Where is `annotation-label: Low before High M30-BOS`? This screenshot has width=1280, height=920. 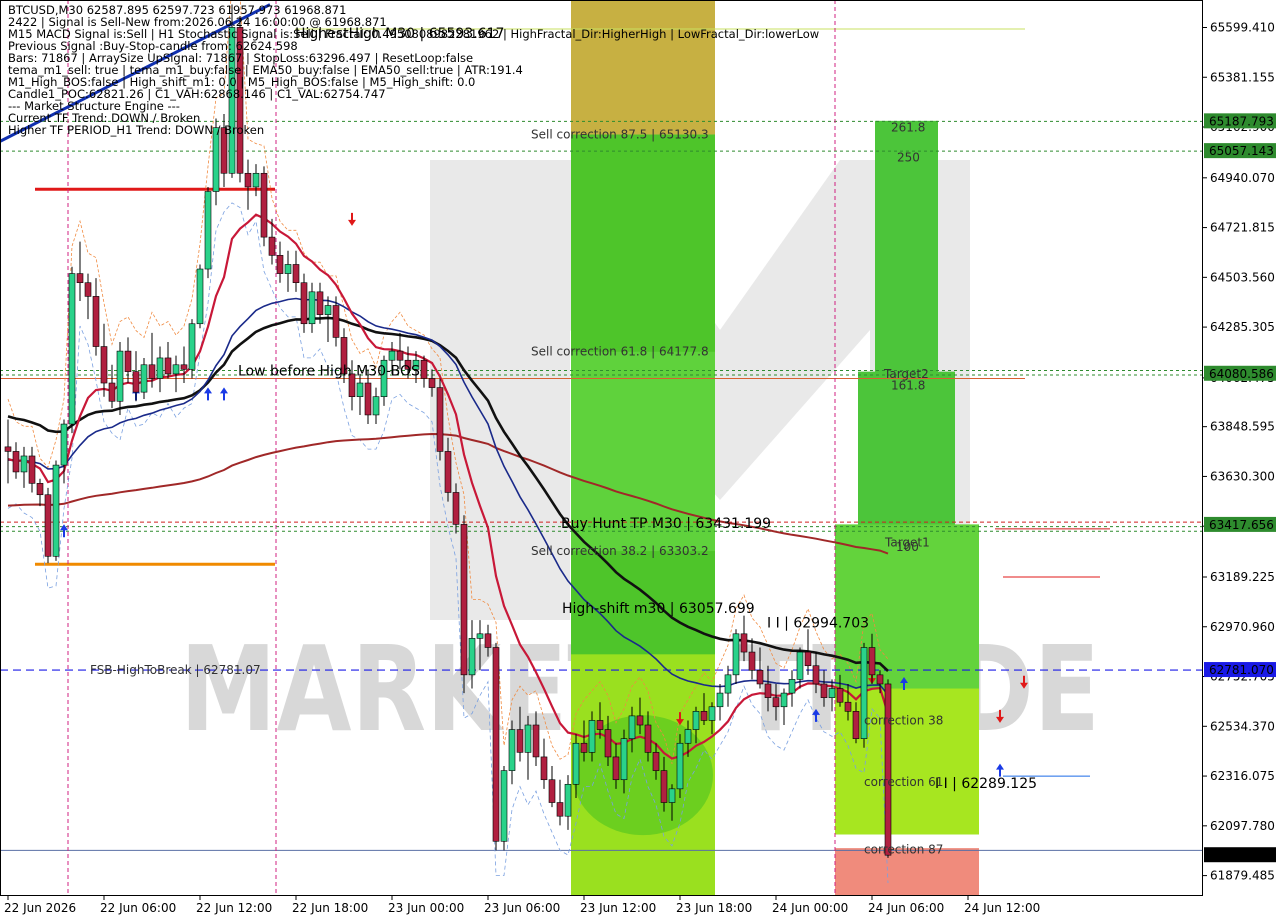 annotation-label: Low before High M30-BOS is located at coordinates (329, 371).